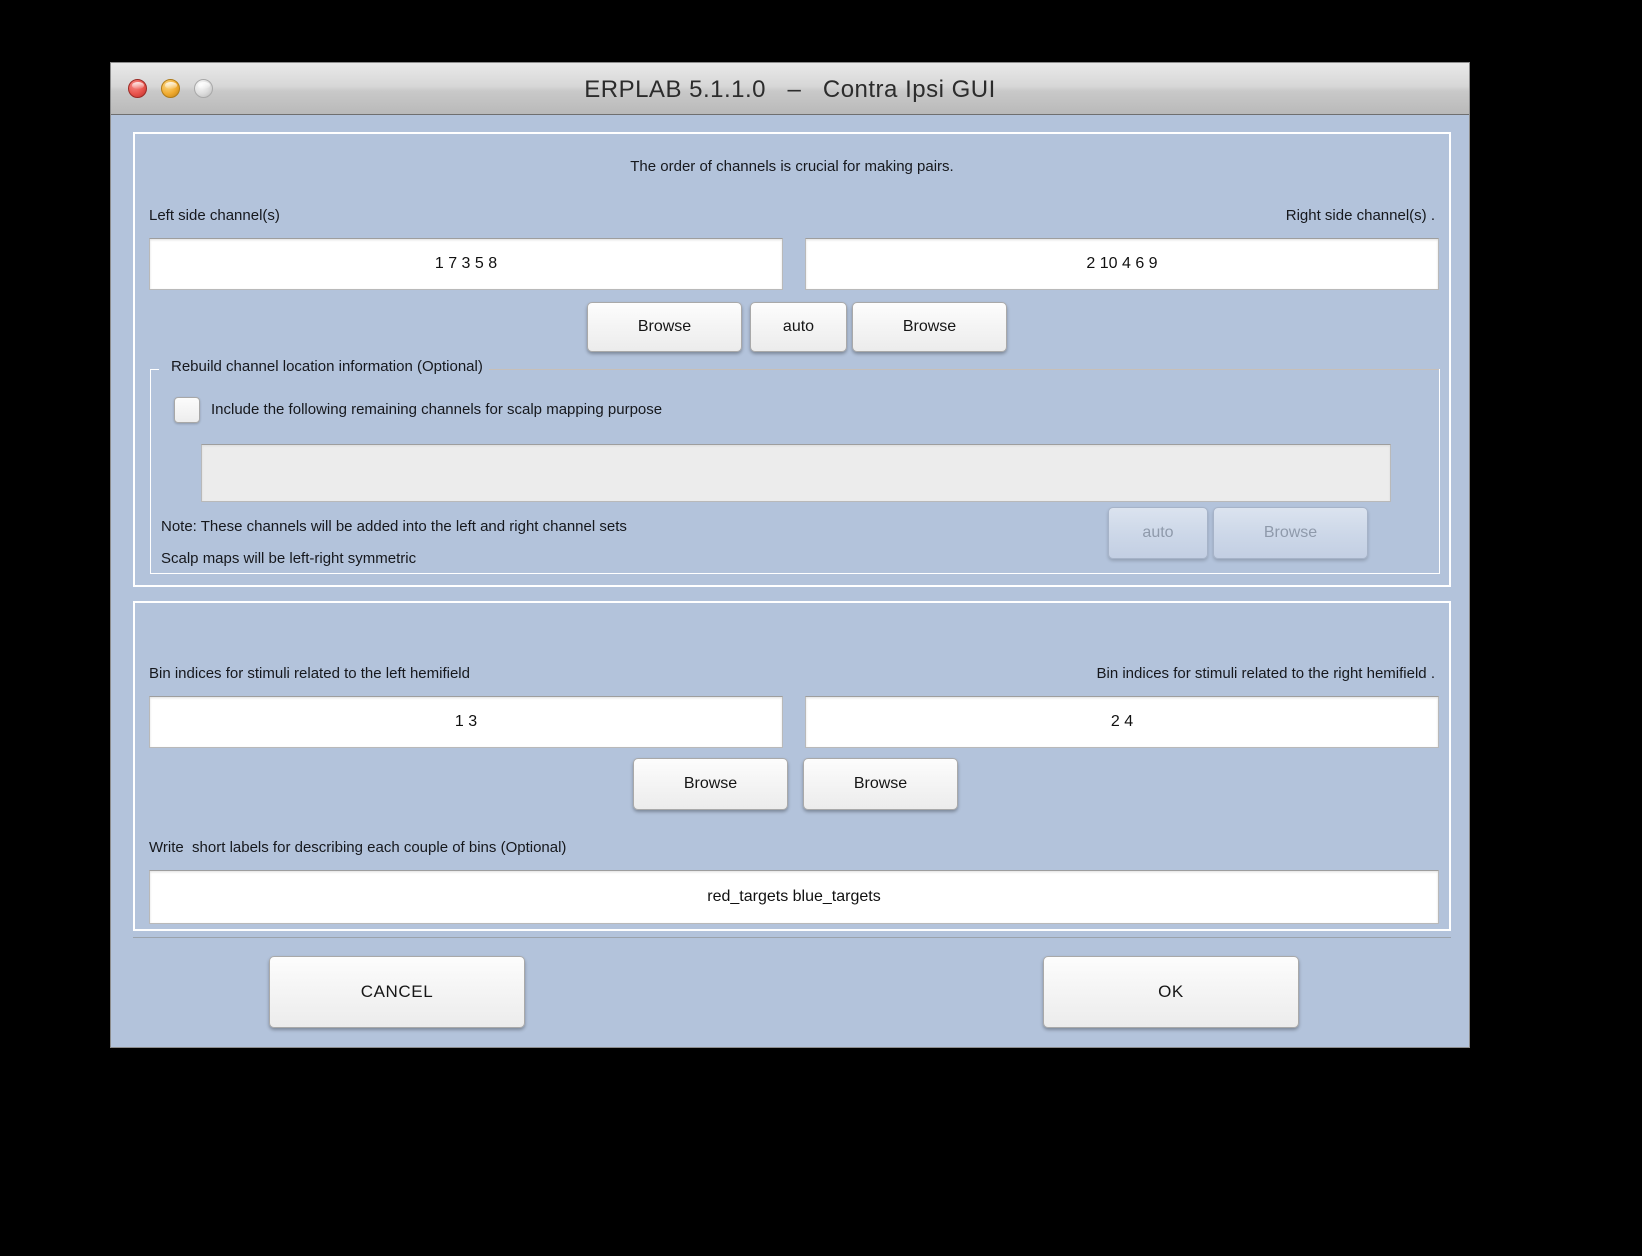 The height and width of the screenshot is (1256, 1642). Describe the element at coordinates (155, 369) in the screenshot. I see `group-border-left` at that location.